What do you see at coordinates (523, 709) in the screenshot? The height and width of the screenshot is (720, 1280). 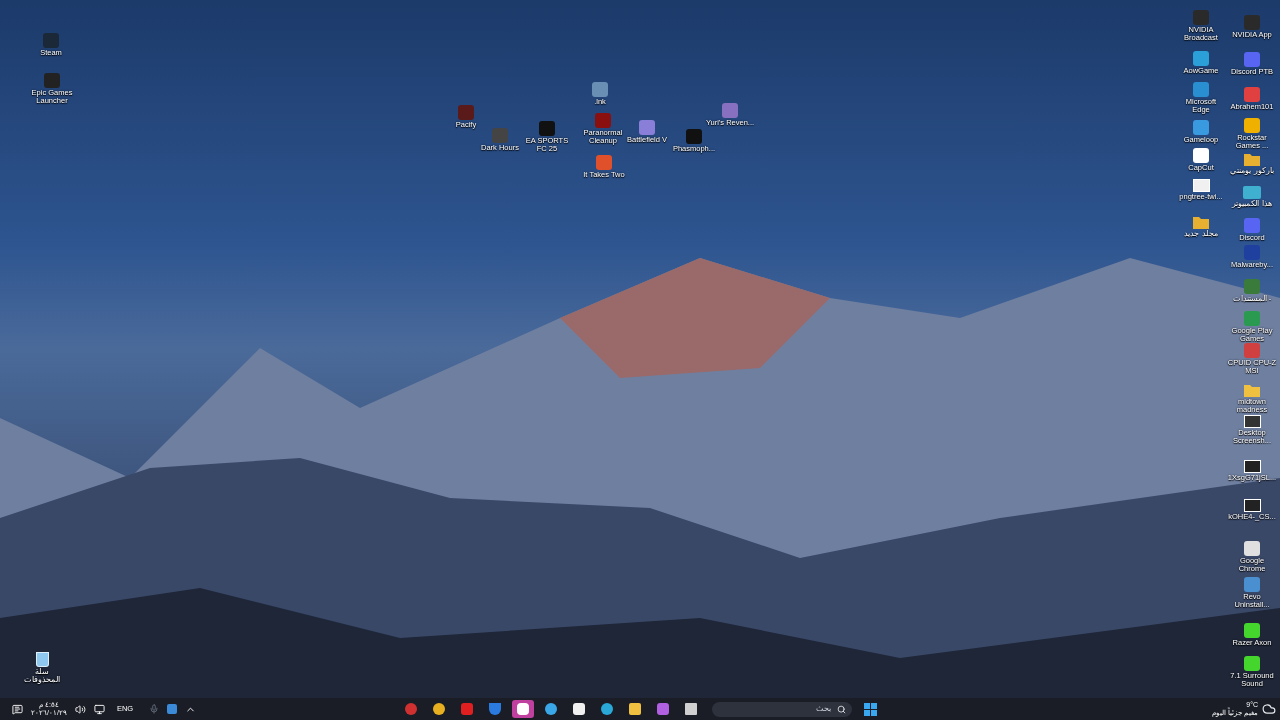 I see `taskbar-app-button` at bounding box center [523, 709].